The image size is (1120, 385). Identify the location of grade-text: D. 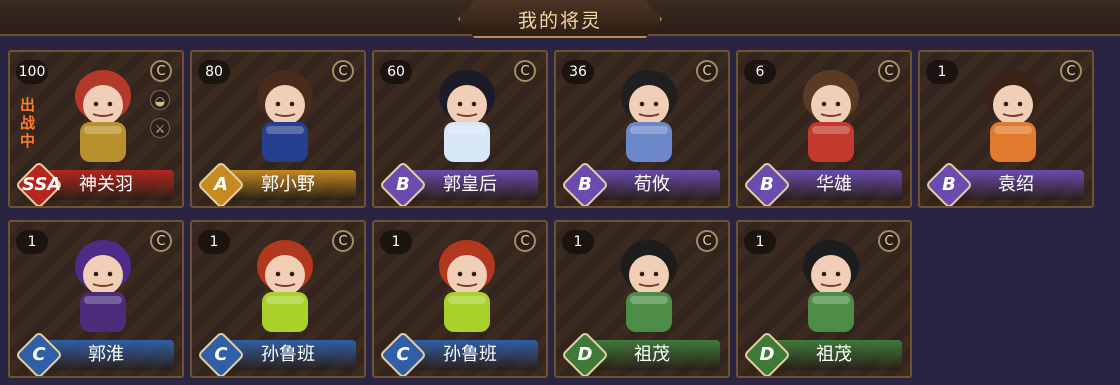
(585, 354).